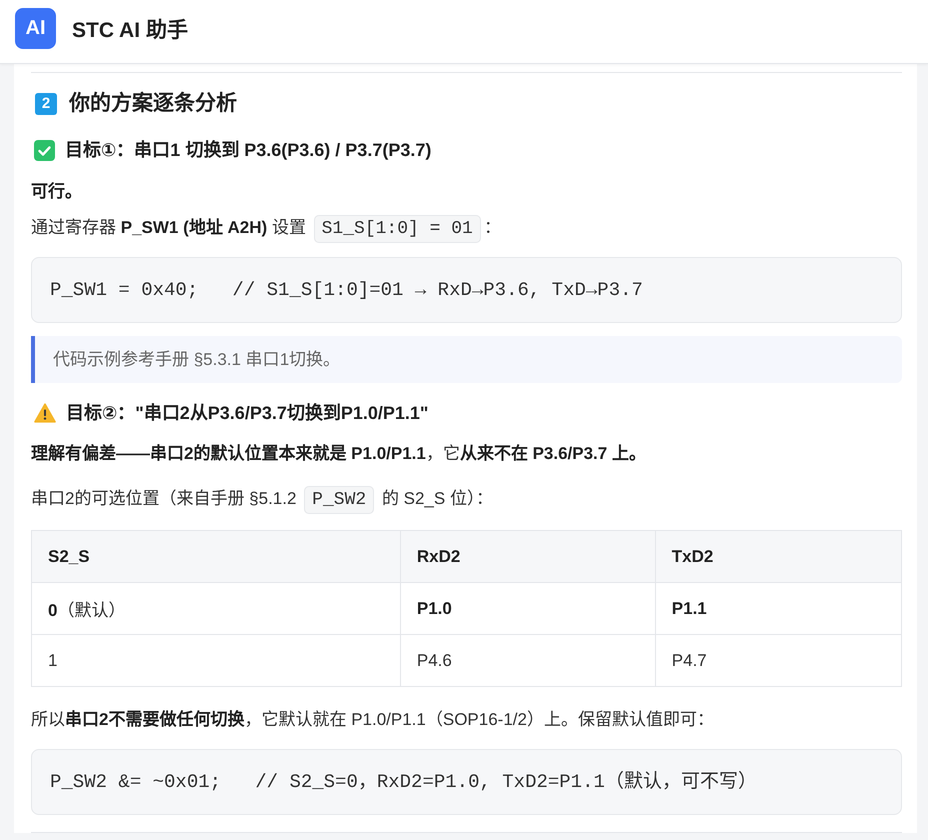 The width and height of the screenshot is (928, 840). Describe the element at coordinates (153, 103) in the screenshot. I see `section-heading: 你的方案逐条分析` at that location.